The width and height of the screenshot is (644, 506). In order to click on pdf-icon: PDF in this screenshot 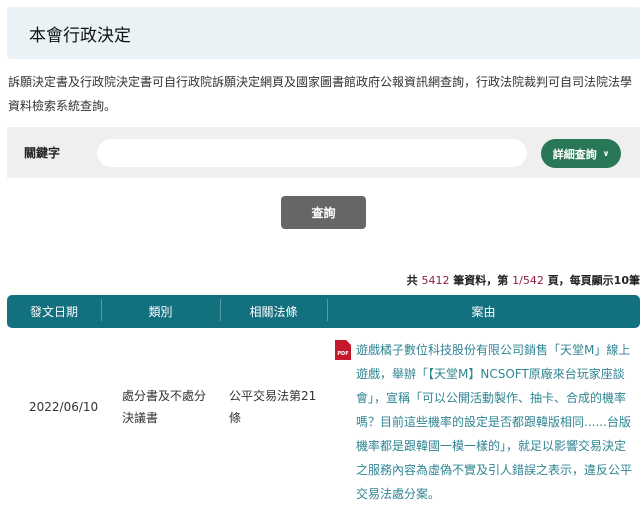, I will do `click(343, 350)`.